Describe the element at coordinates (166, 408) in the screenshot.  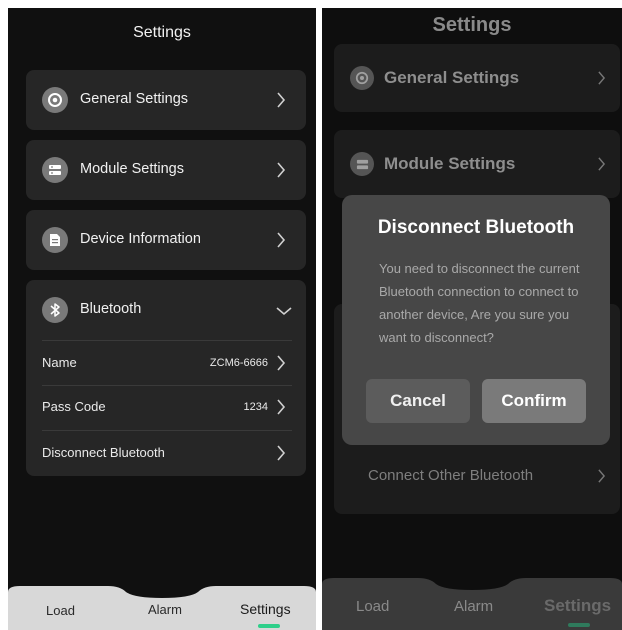
I see `bluetooth-passcode-row: Pass Code 1234` at that location.